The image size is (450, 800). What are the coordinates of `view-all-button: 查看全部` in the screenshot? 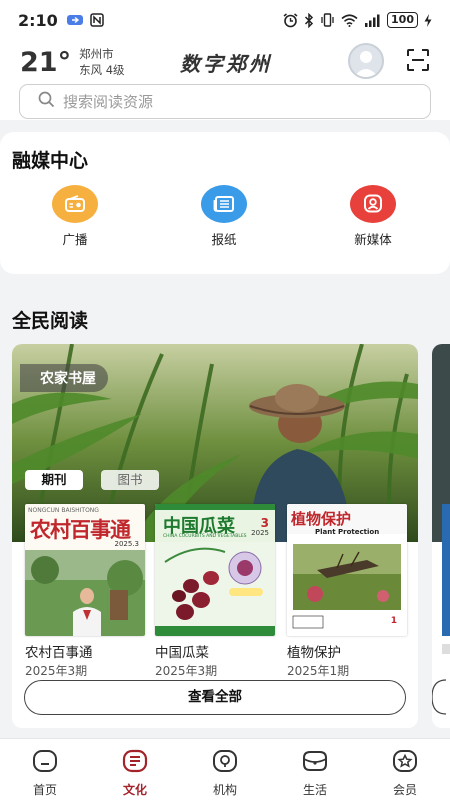 It's located at (215, 697).